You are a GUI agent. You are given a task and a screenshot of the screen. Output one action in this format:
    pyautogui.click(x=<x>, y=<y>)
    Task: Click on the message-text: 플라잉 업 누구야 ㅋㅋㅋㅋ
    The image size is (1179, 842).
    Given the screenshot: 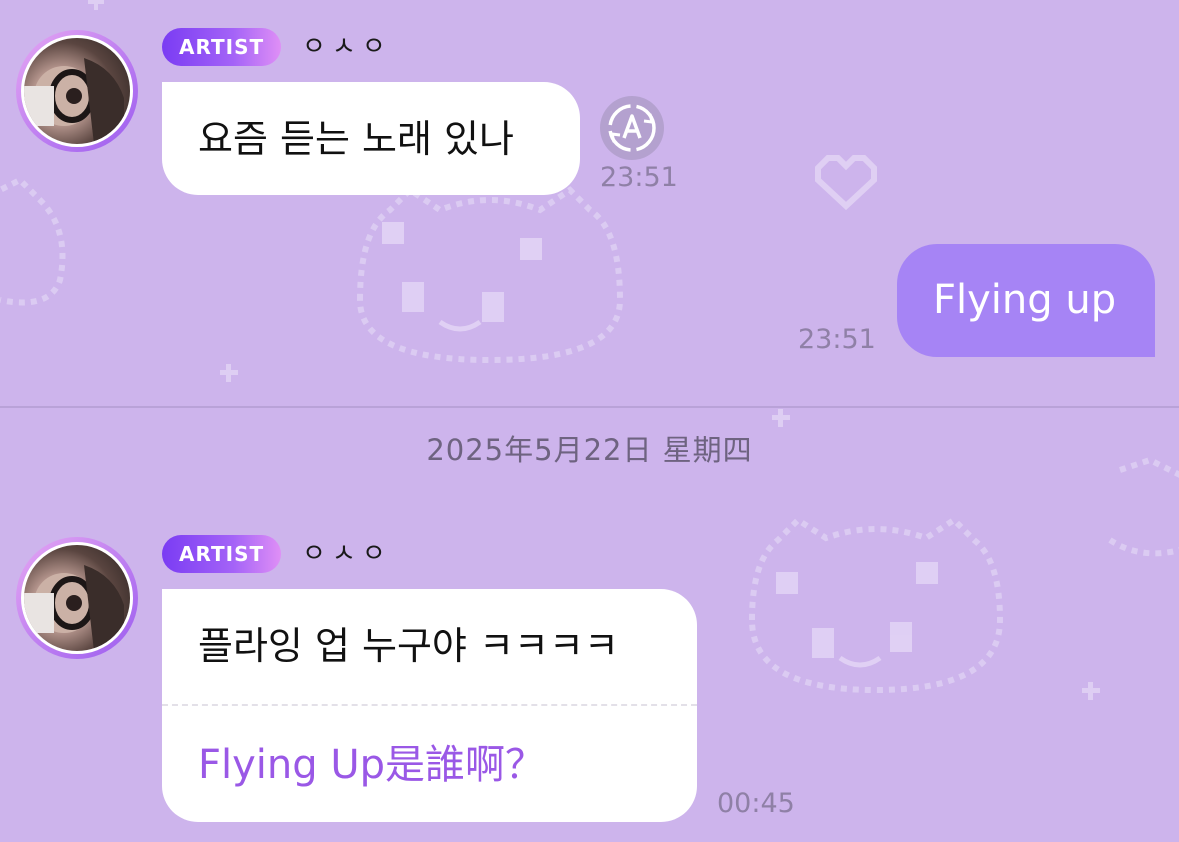 What is the action you would take?
    pyautogui.click(x=408, y=646)
    